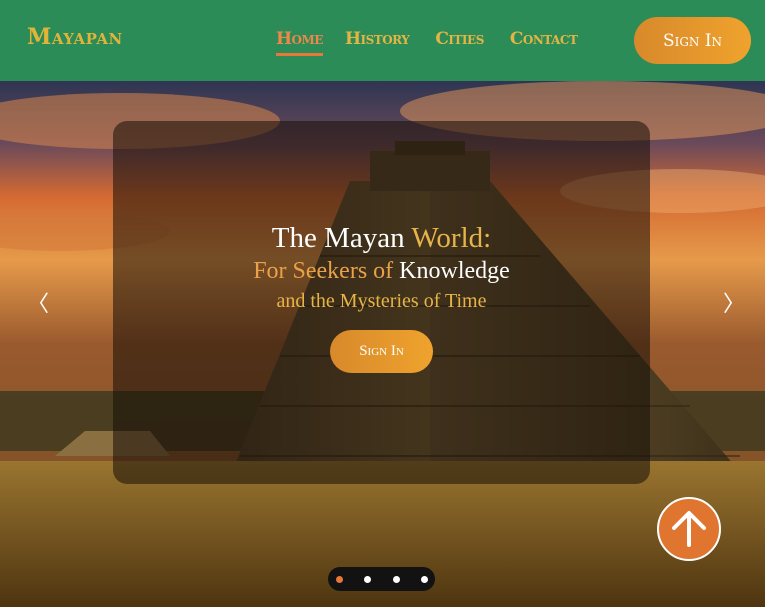  What do you see at coordinates (734, 302) in the screenshot?
I see `chevron-right-icon: 〉` at bounding box center [734, 302].